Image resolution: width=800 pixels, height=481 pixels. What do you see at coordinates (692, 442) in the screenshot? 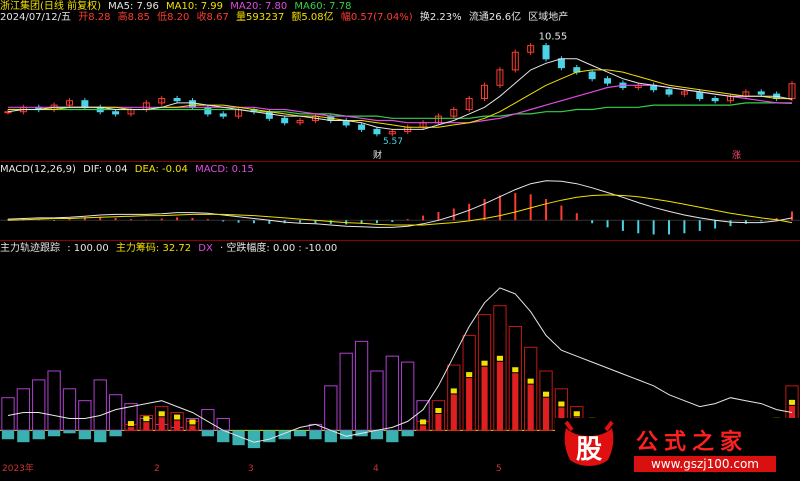
I see `watermark-title: 公式之家` at bounding box center [692, 442].